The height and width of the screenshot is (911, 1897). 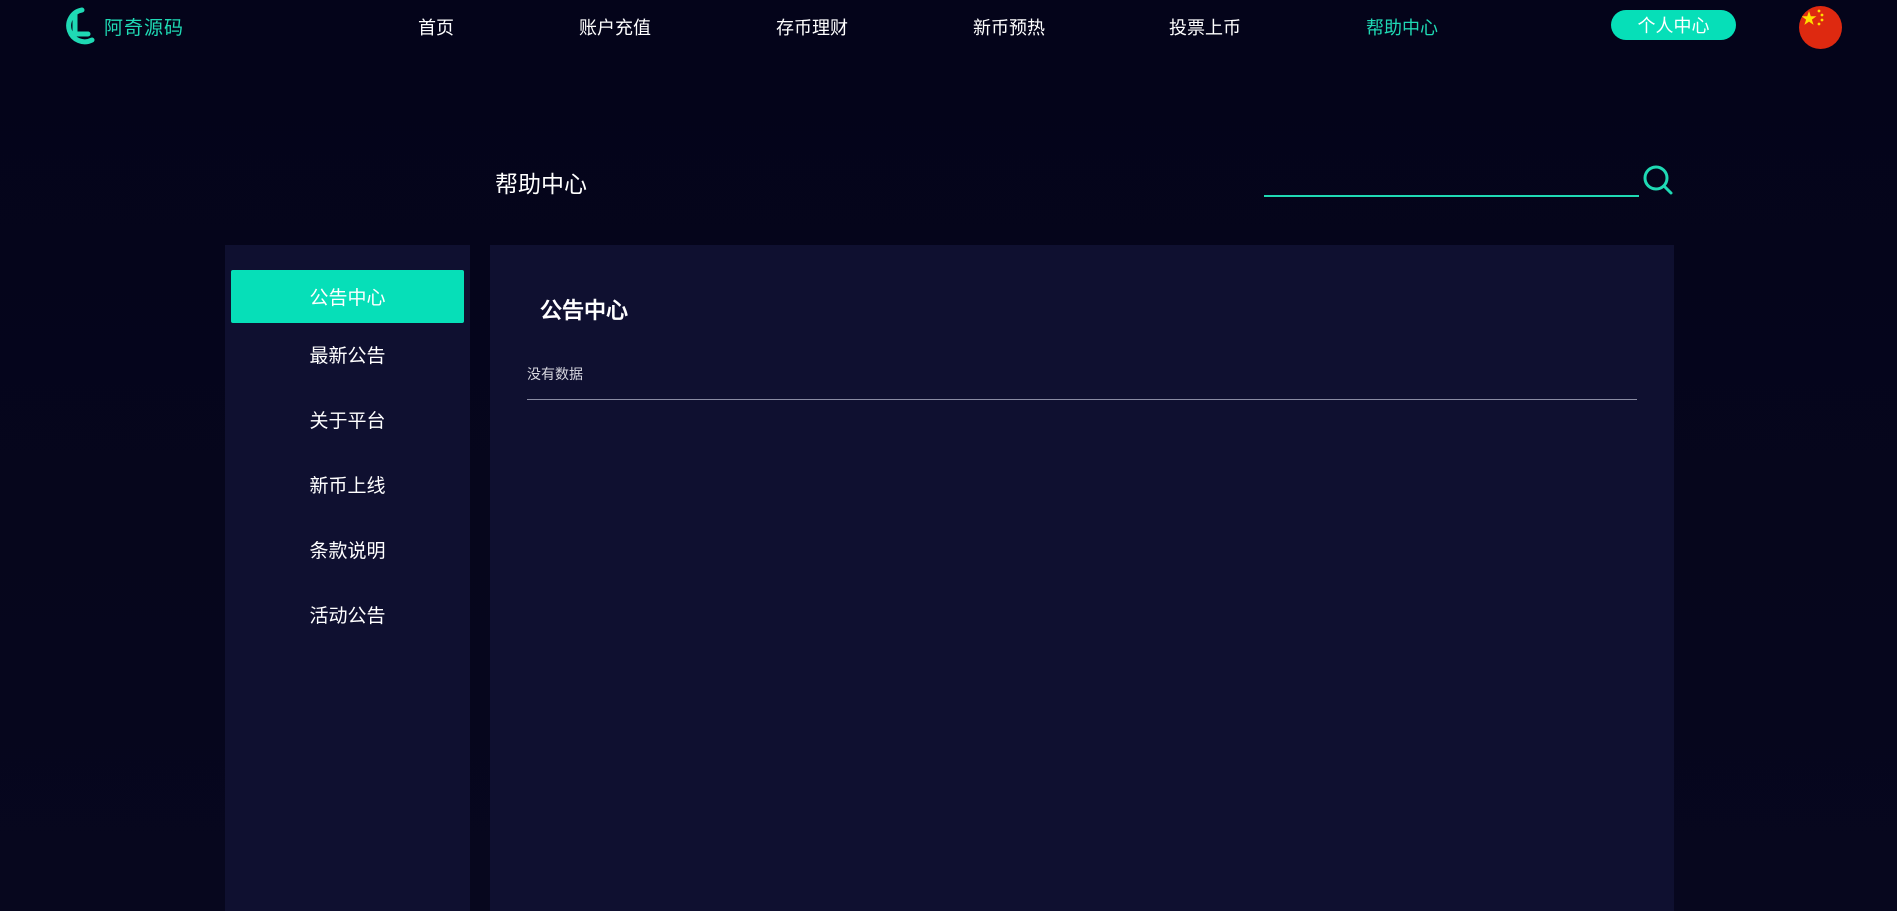 What do you see at coordinates (1082, 399) in the screenshot?
I see `divider` at bounding box center [1082, 399].